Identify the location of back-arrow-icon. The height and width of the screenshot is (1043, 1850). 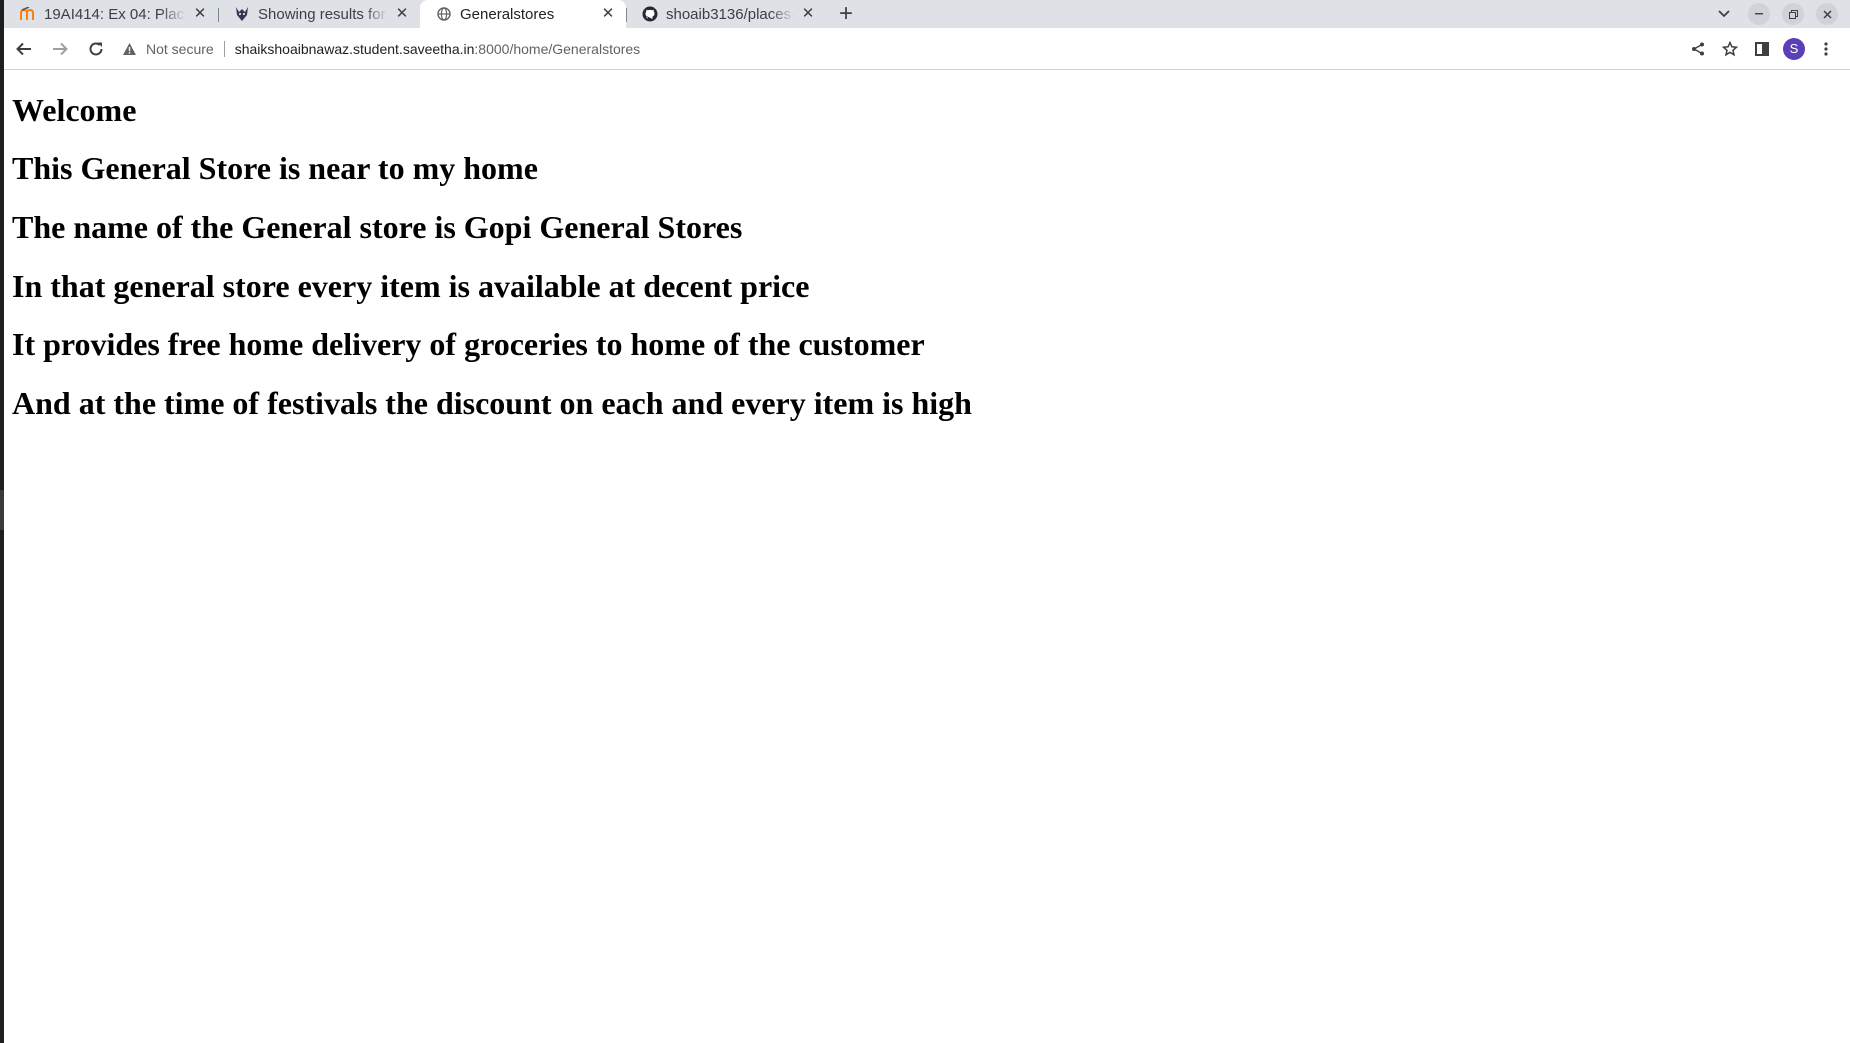
(23, 48).